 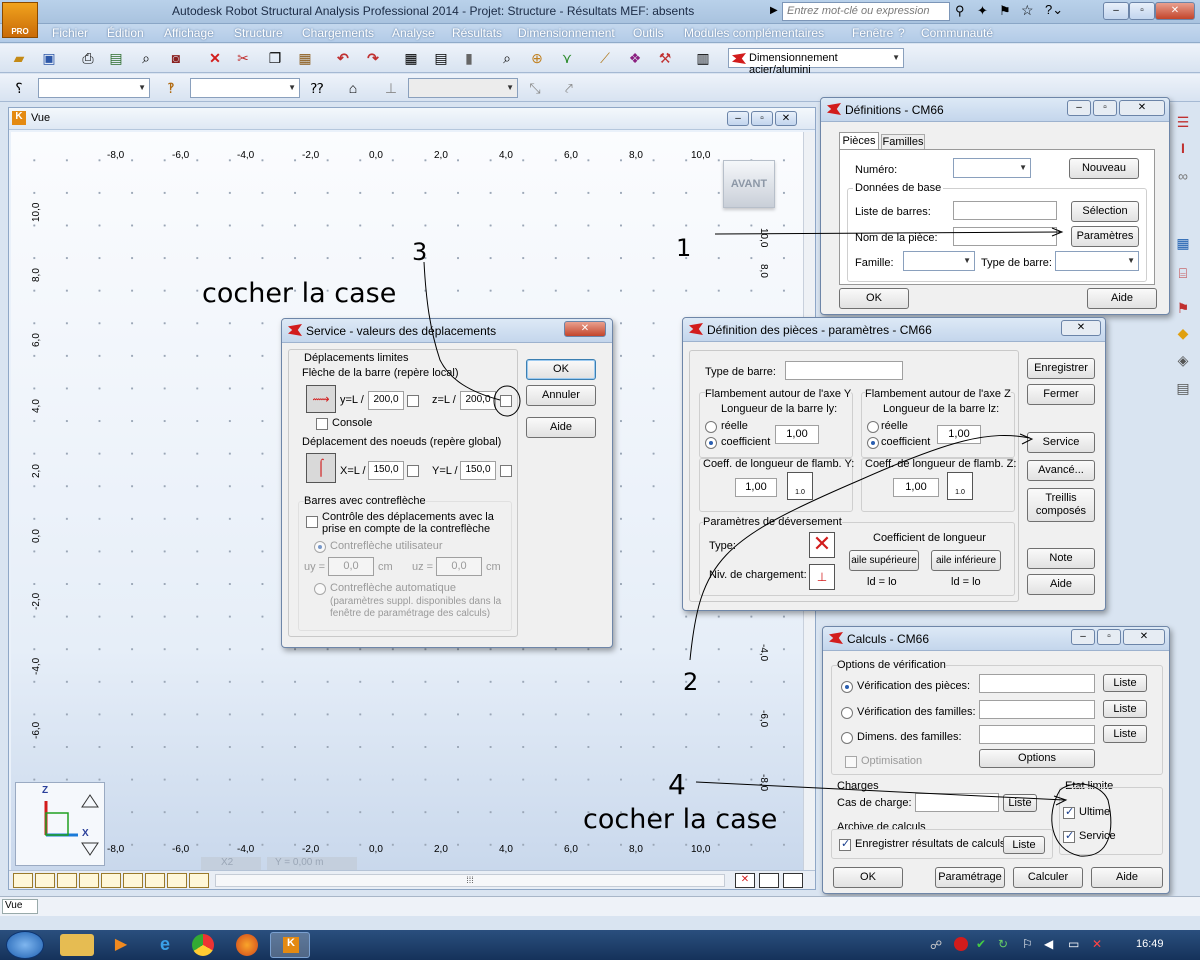 I want to click on y2-l-input: 150,0, so click(x=478, y=470).